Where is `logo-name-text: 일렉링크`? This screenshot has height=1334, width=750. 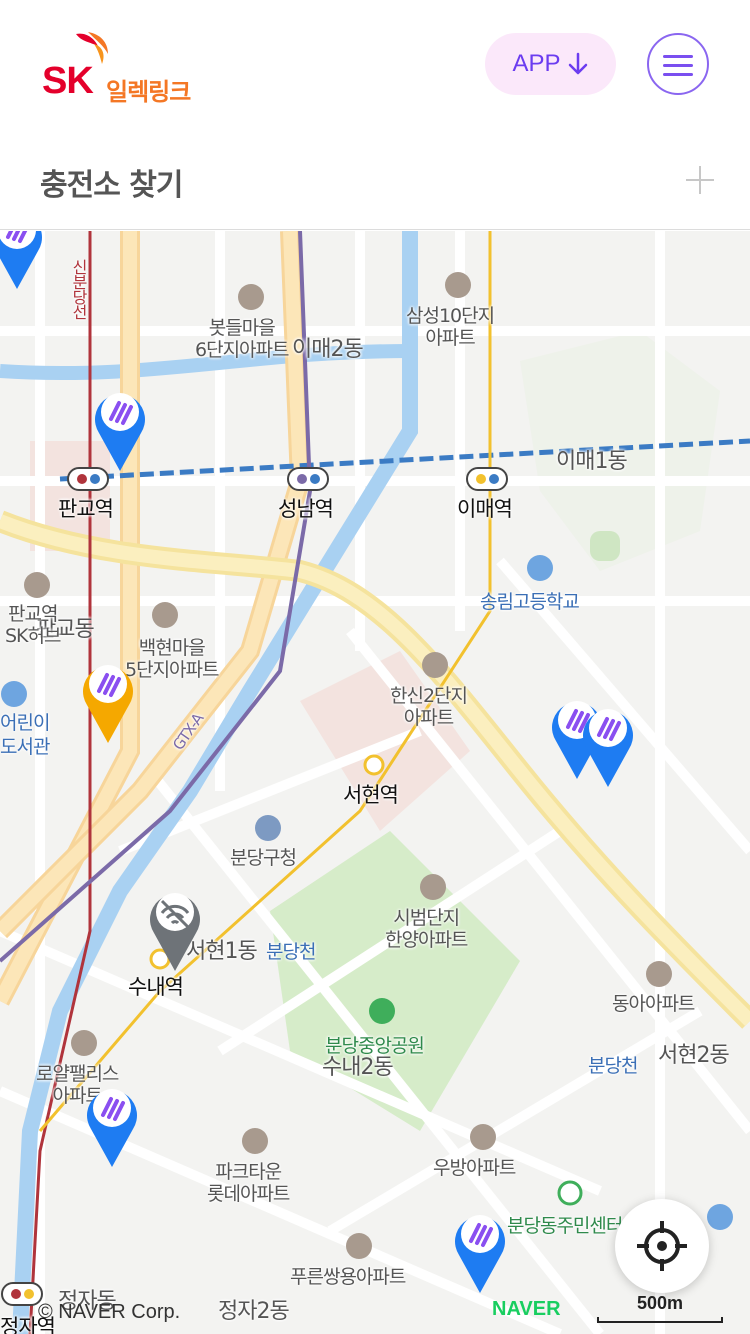
logo-name-text: 일렉링크 is located at coordinates (148, 92).